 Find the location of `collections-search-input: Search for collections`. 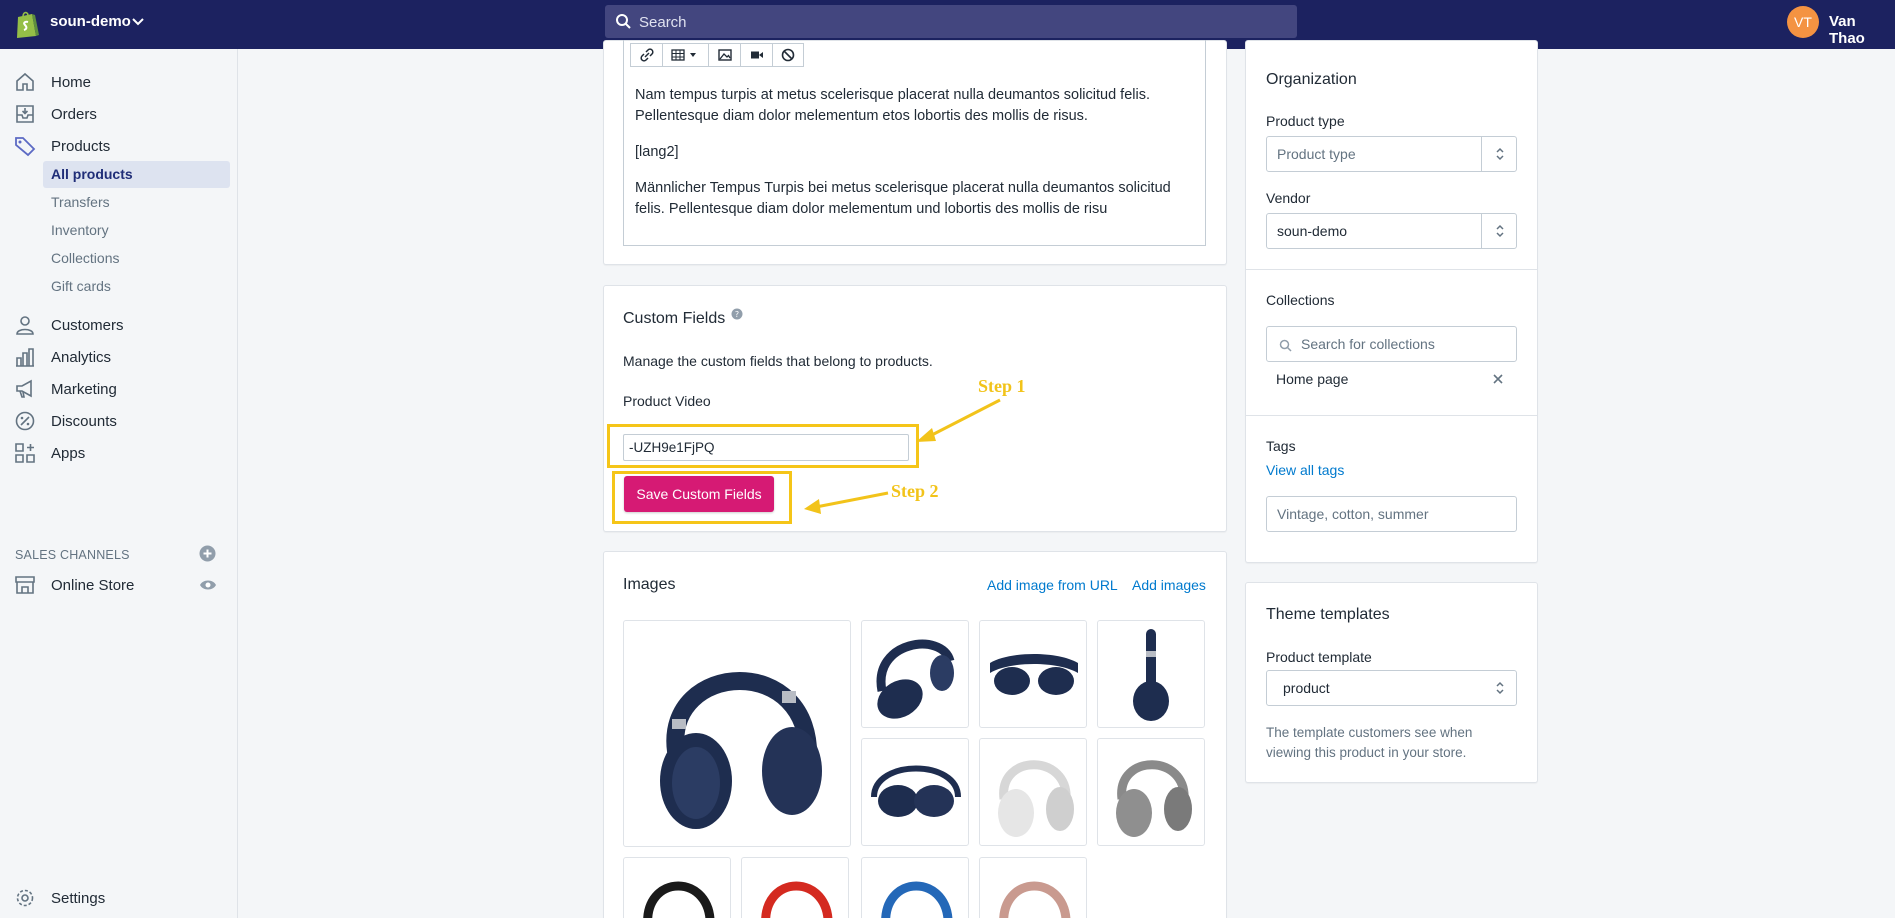

collections-search-input: Search for collections is located at coordinates (1391, 344).